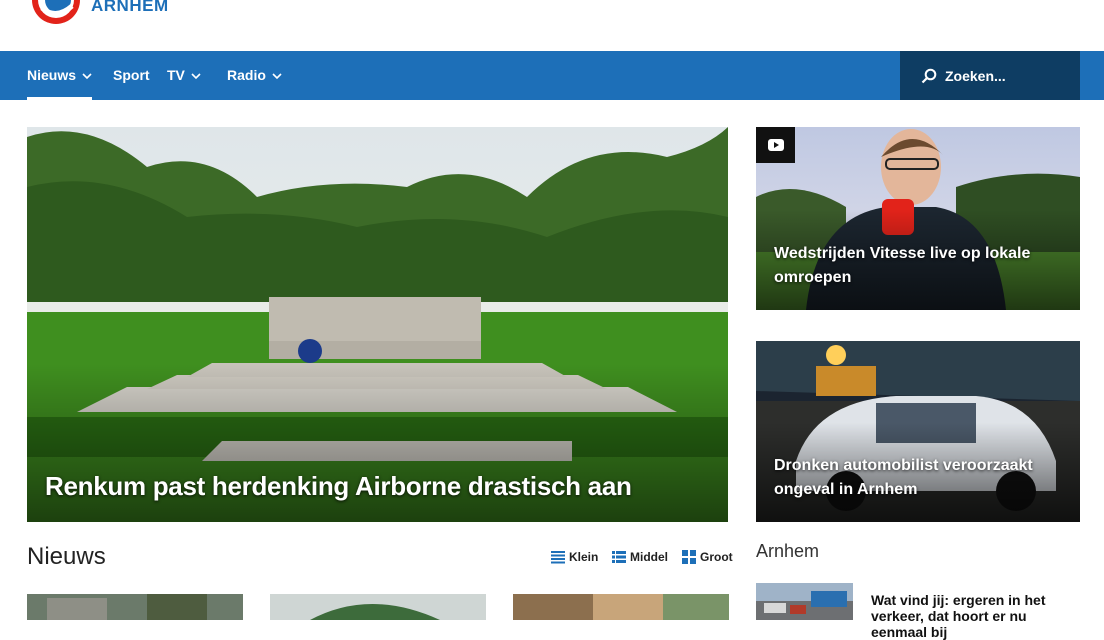  Describe the element at coordinates (56, 13) in the screenshot. I see `rtv-logo-icon` at that location.